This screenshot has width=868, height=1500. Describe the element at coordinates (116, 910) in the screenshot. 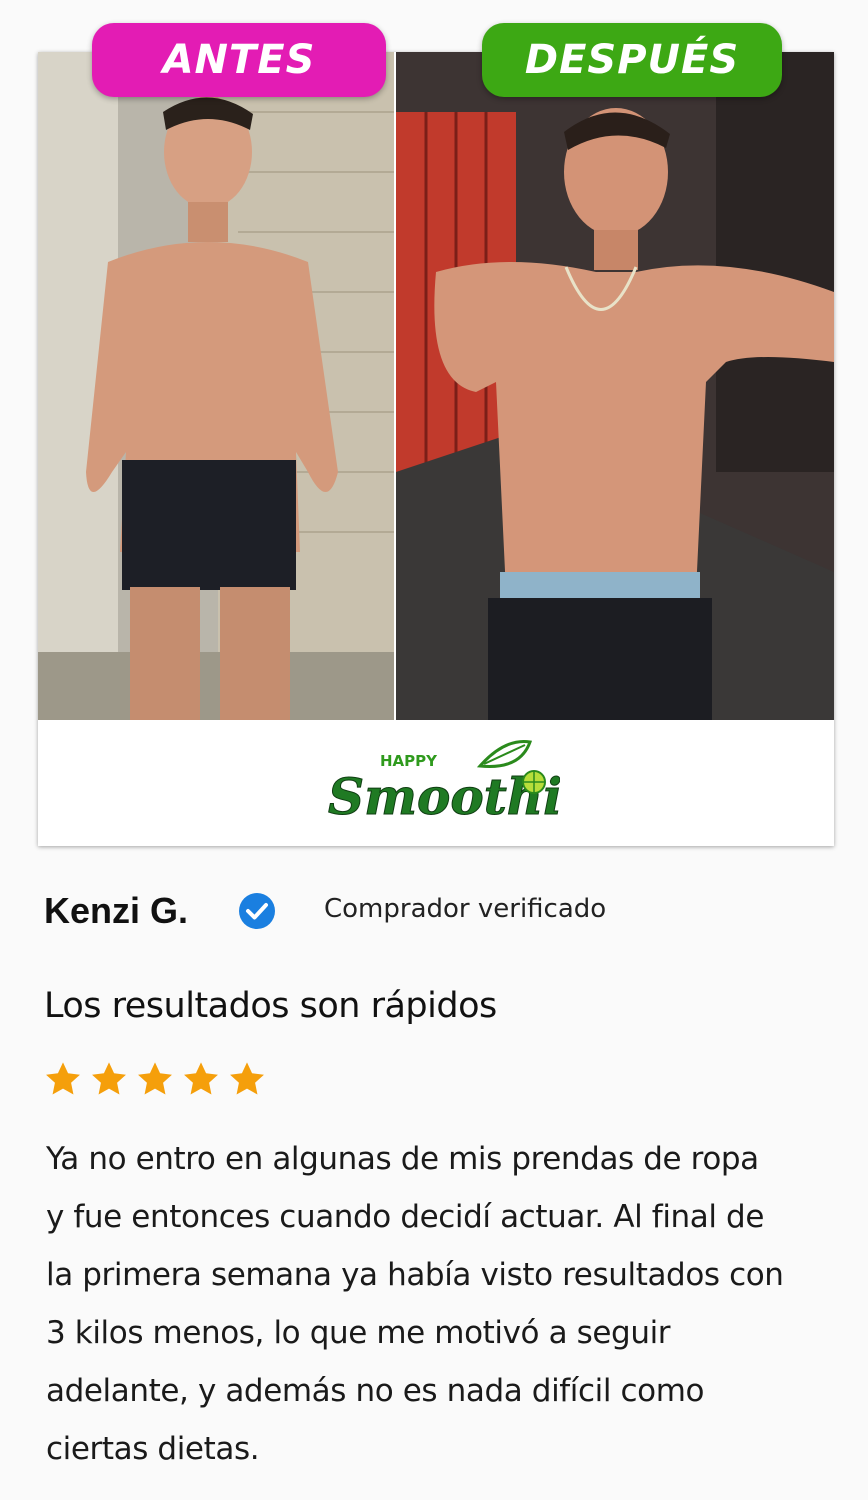

I see `reviewer-name: Kenzi G.` at that location.